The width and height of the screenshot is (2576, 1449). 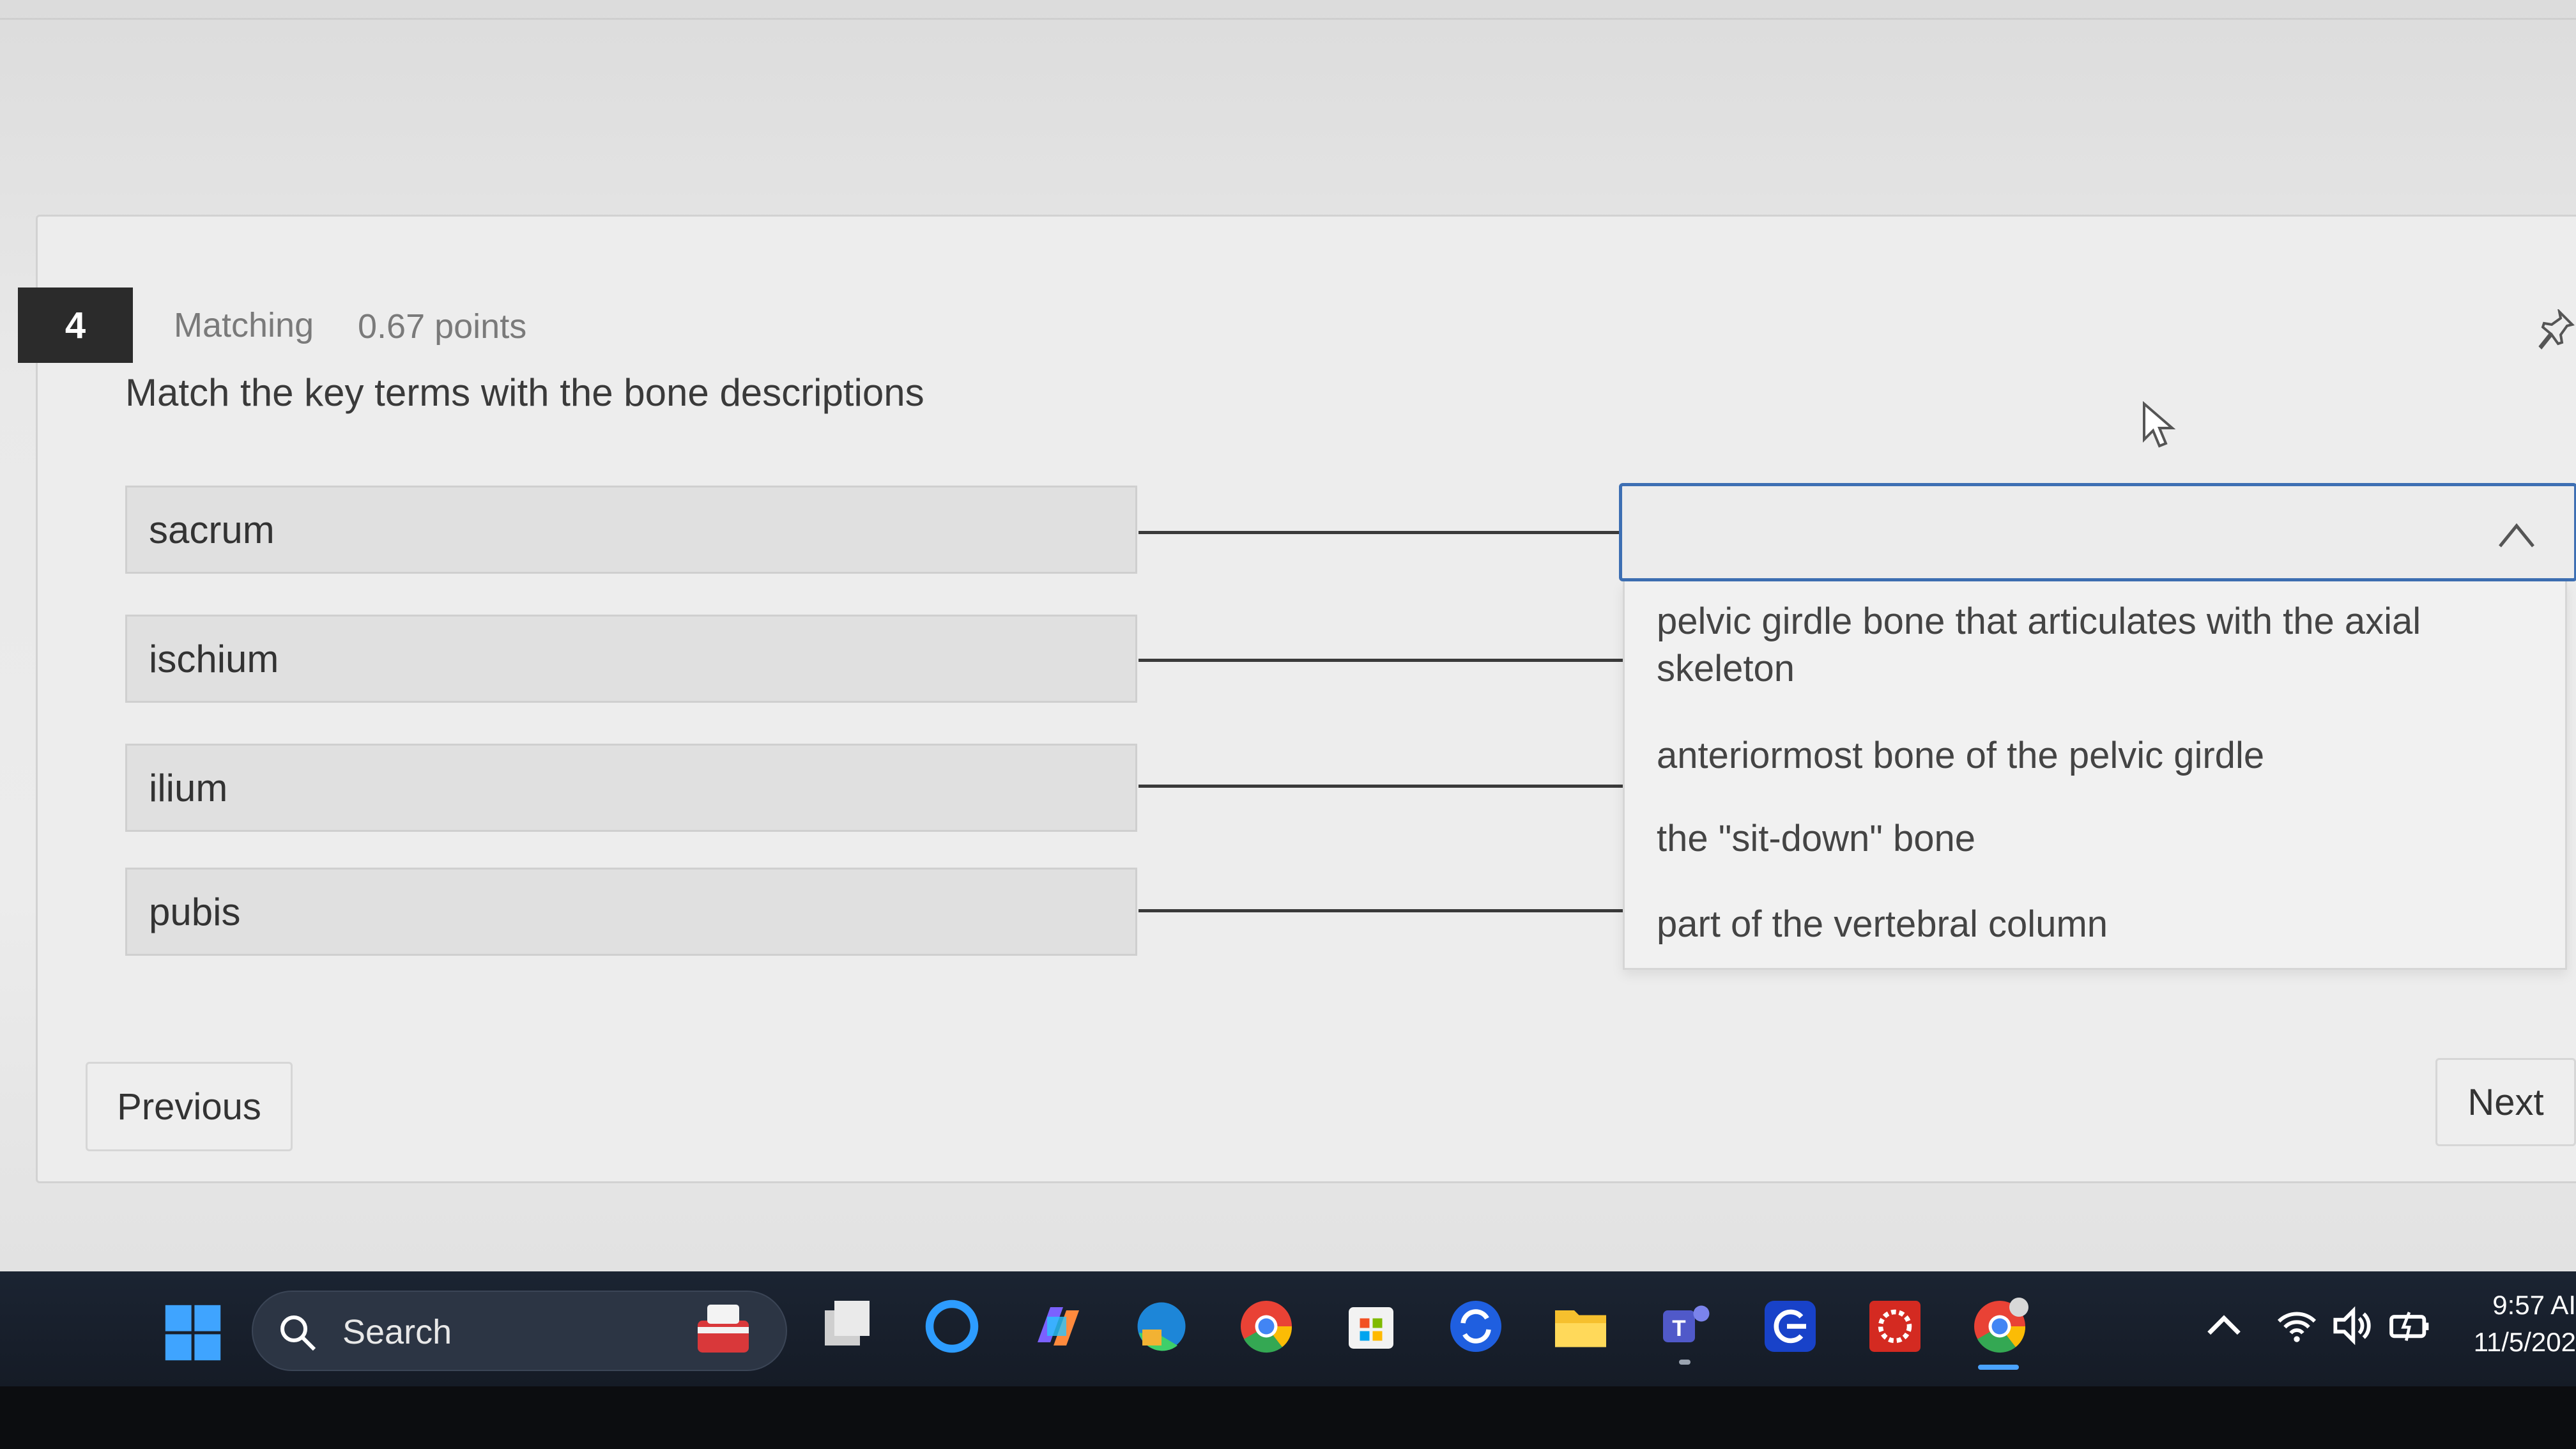 I want to click on search-icon, so click(x=298, y=1333).